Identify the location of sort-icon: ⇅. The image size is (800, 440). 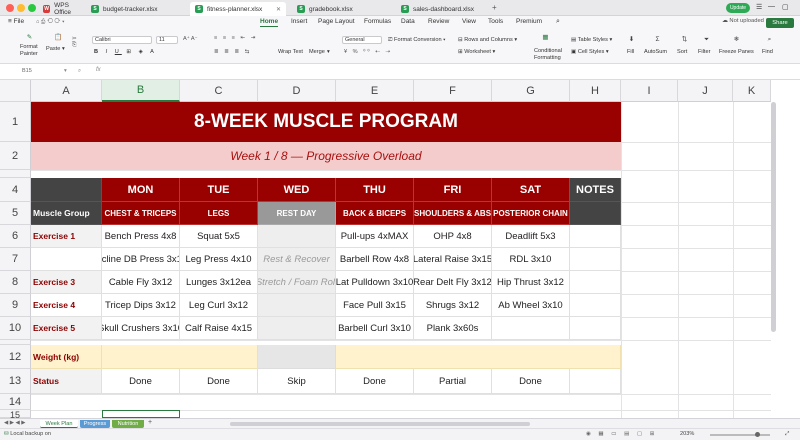
(684, 39).